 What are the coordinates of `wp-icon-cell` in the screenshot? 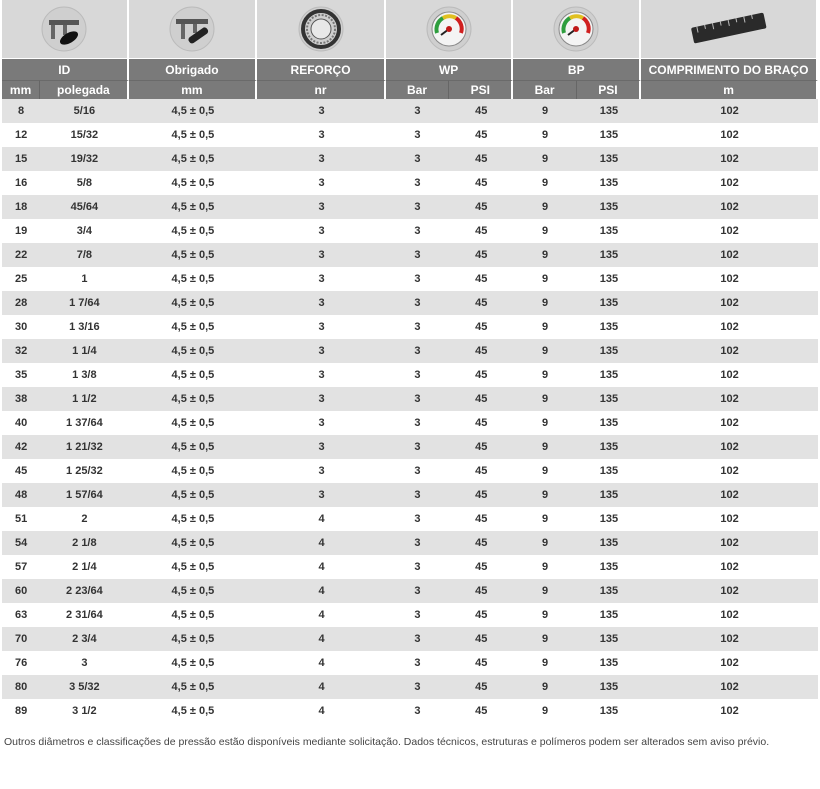 It's located at (449, 29).